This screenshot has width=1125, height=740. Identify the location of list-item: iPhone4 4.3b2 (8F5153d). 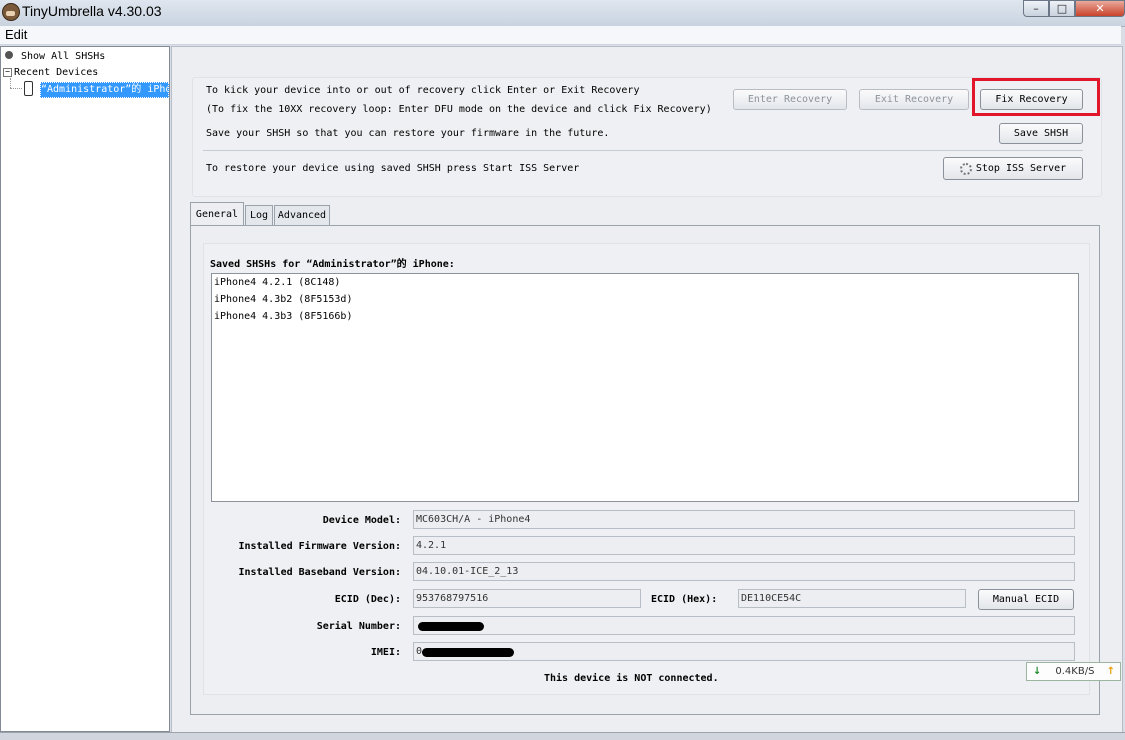
(283, 299).